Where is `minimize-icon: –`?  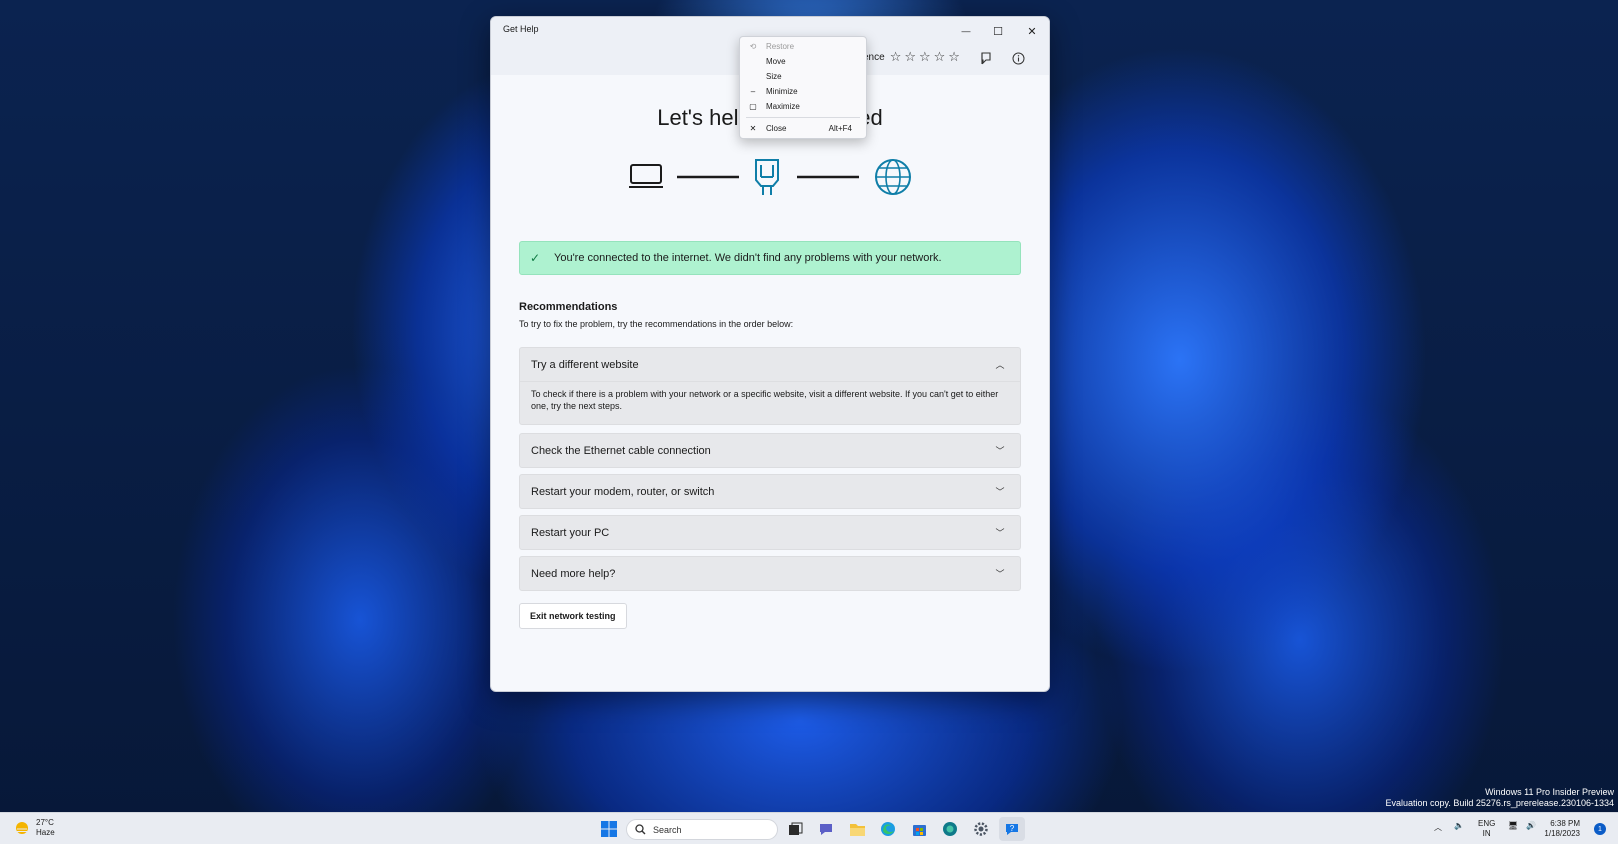
minimize-icon: – is located at coordinates (753, 91).